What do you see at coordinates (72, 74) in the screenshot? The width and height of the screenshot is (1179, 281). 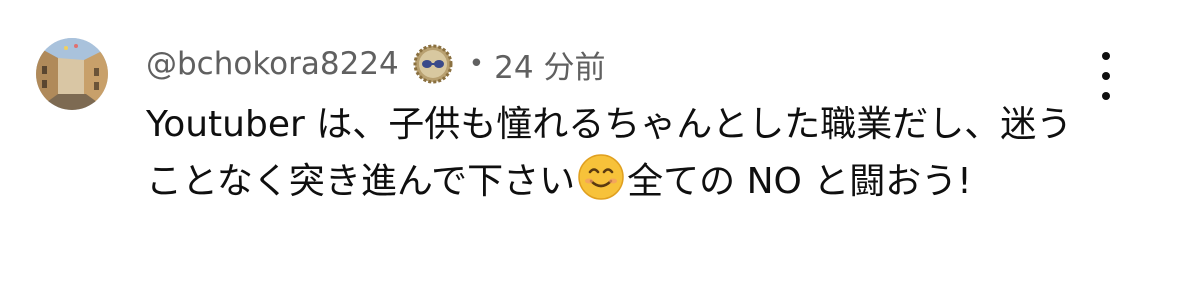 I see `avatar` at bounding box center [72, 74].